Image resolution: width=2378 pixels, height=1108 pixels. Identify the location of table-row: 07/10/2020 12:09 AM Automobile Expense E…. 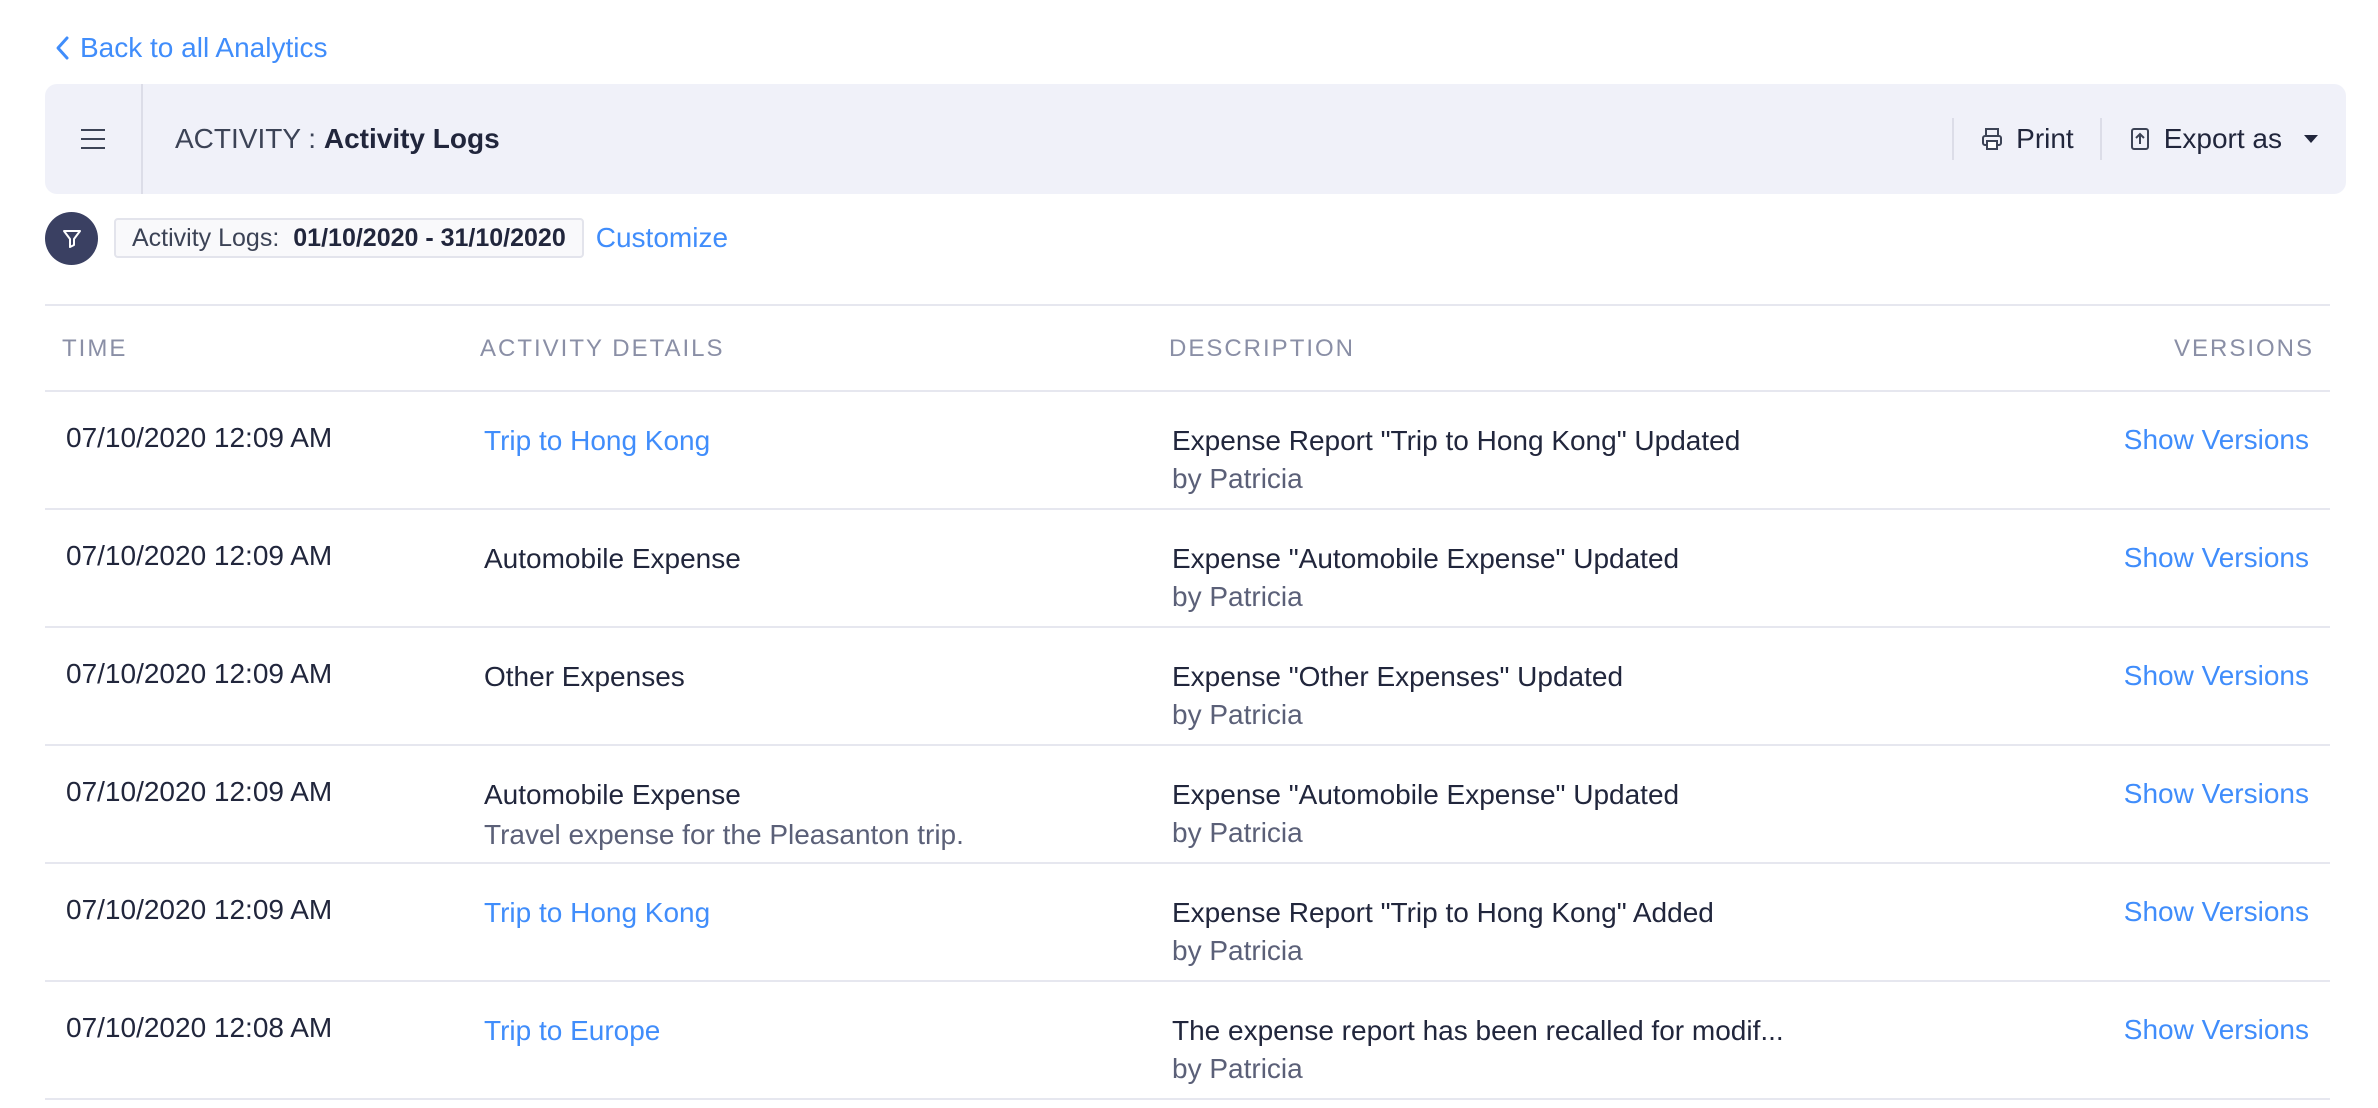
(1187, 569).